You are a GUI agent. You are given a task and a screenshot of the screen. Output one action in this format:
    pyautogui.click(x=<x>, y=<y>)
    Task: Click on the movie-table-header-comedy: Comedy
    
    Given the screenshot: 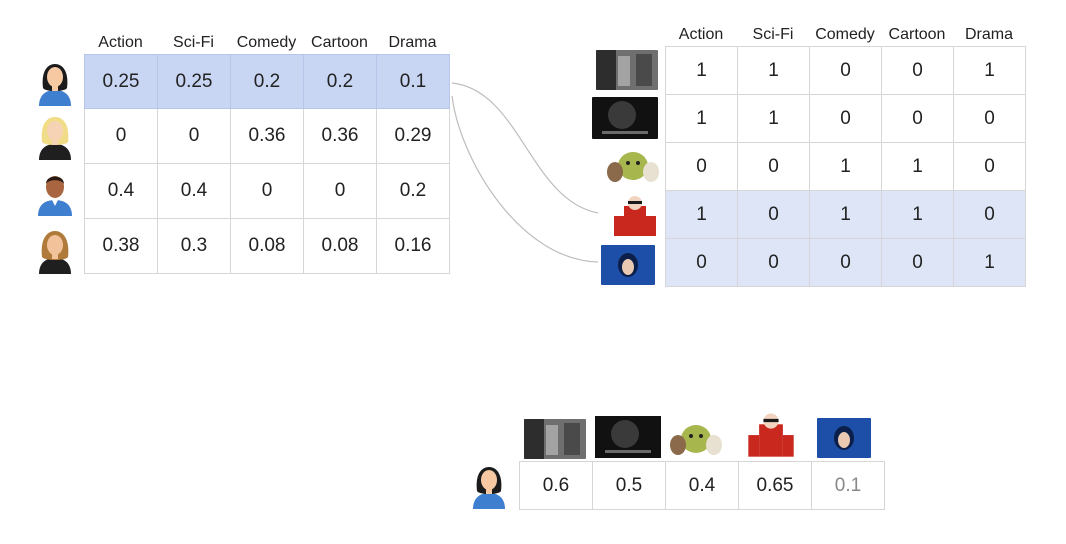 What is the action you would take?
    pyautogui.click(x=845, y=34)
    